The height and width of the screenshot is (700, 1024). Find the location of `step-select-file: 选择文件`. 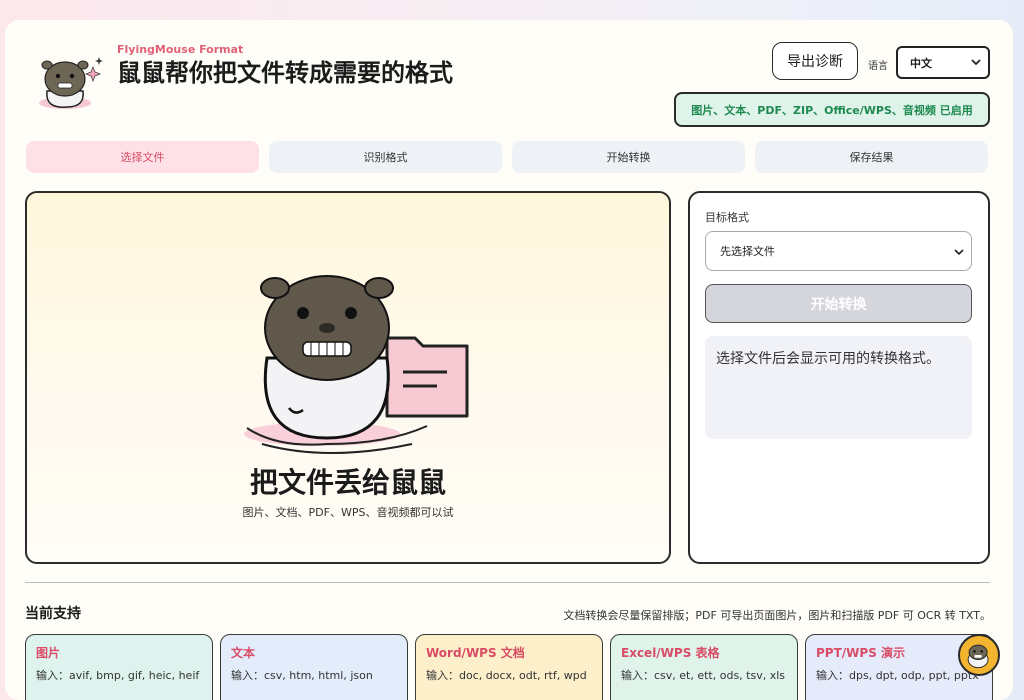

step-select-file: 选择文件 is located at coordinates (142, 157).